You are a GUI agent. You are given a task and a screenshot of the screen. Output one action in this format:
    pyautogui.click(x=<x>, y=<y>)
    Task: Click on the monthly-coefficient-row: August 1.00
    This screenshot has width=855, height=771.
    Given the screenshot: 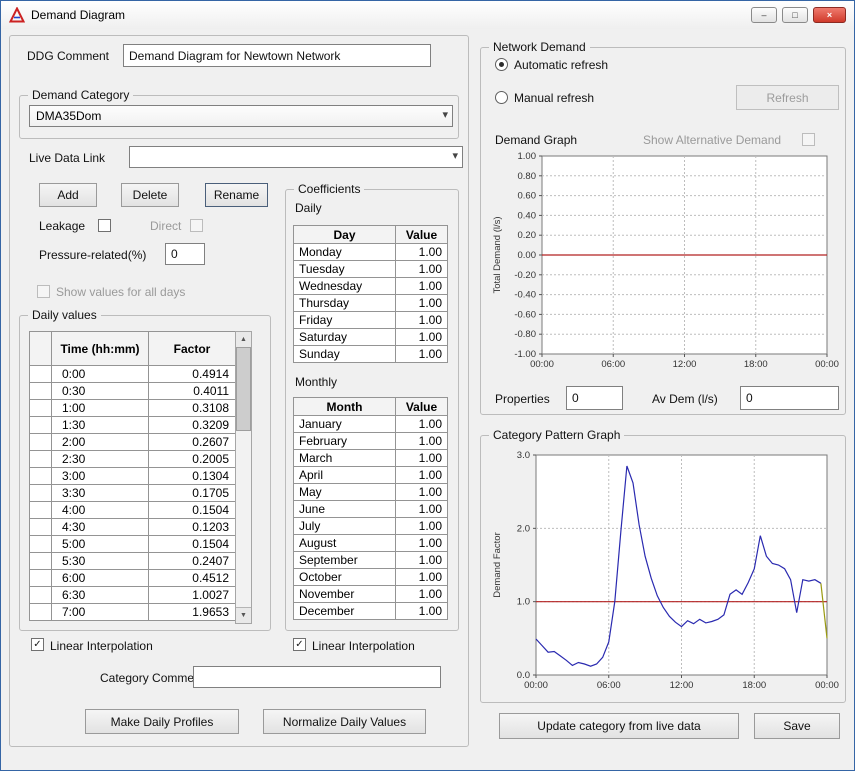 What is the action you would take?
    pyautogui.click(x=370, y=543)
    